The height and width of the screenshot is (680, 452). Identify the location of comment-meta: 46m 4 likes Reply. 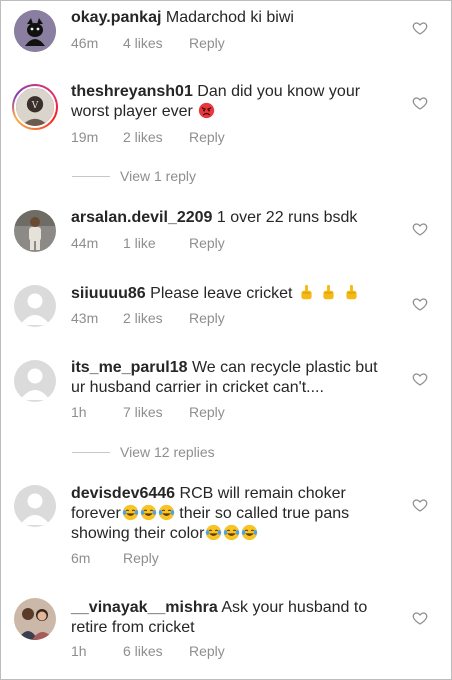
(148, 43).